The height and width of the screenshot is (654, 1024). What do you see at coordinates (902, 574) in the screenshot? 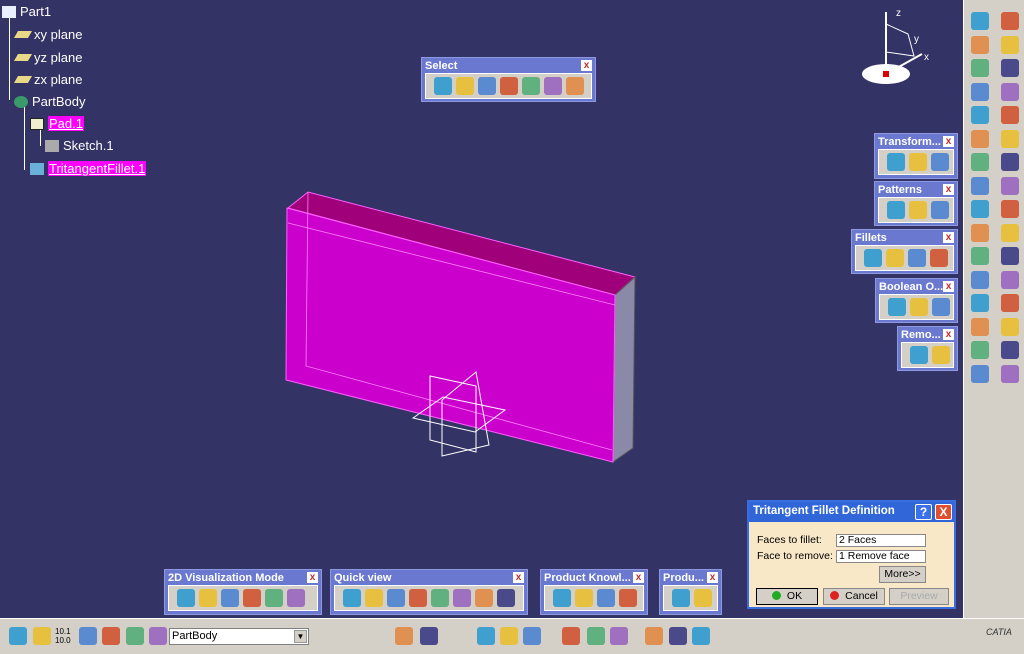
I see `more-button: More>>` at bounding box center [902, 574].